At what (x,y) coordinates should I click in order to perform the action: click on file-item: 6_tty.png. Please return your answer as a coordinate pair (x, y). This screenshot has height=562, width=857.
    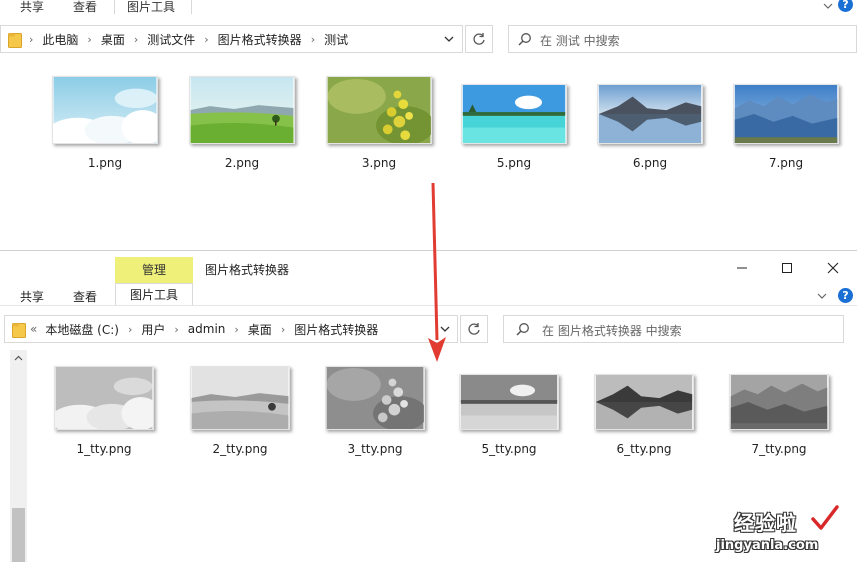
    Looking at the image, I should click on (644, 411).